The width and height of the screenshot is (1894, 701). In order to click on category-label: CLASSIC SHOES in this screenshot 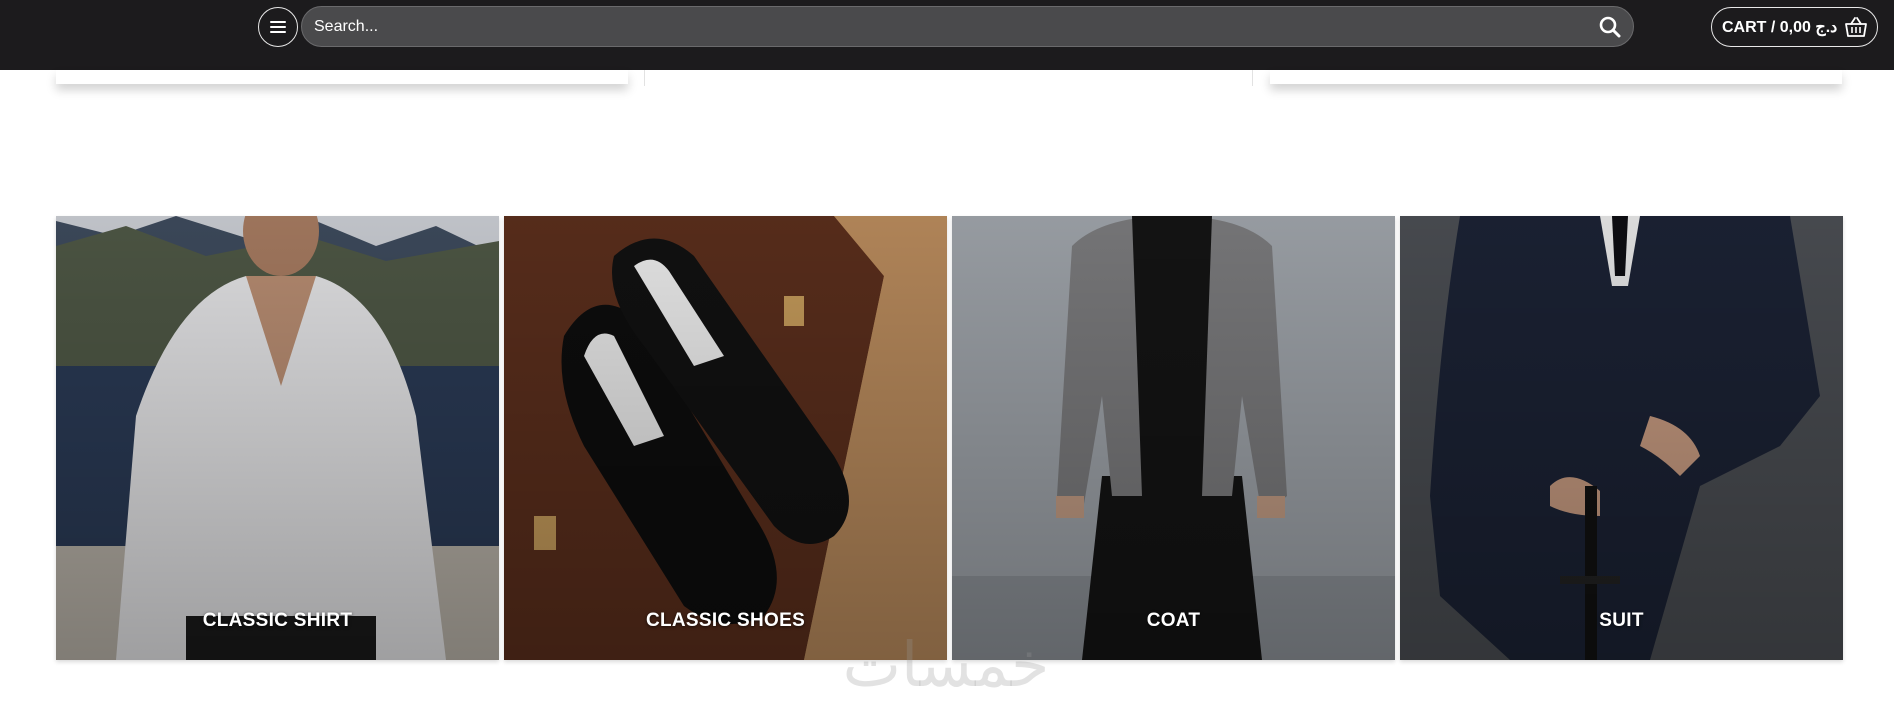, I will do `click(725, 620)`.